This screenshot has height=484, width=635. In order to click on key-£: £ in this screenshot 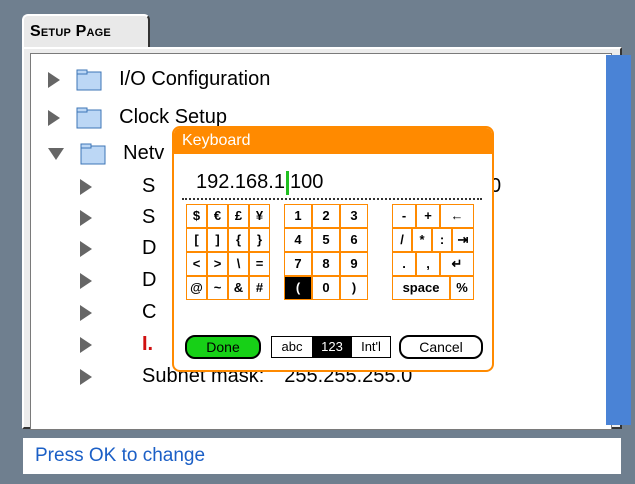, I will do `click(238, 216)`.